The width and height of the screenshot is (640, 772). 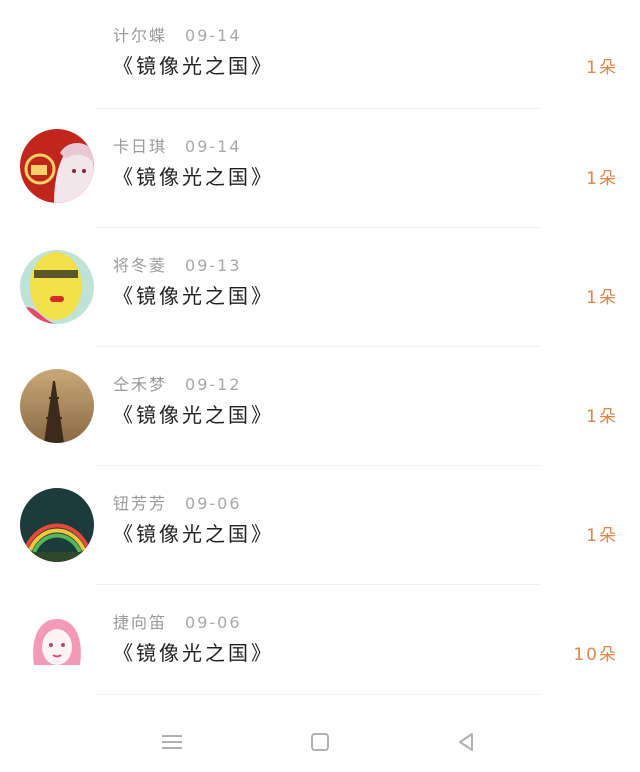 I want to click on date: 09-12, so click(x=213, y=384).